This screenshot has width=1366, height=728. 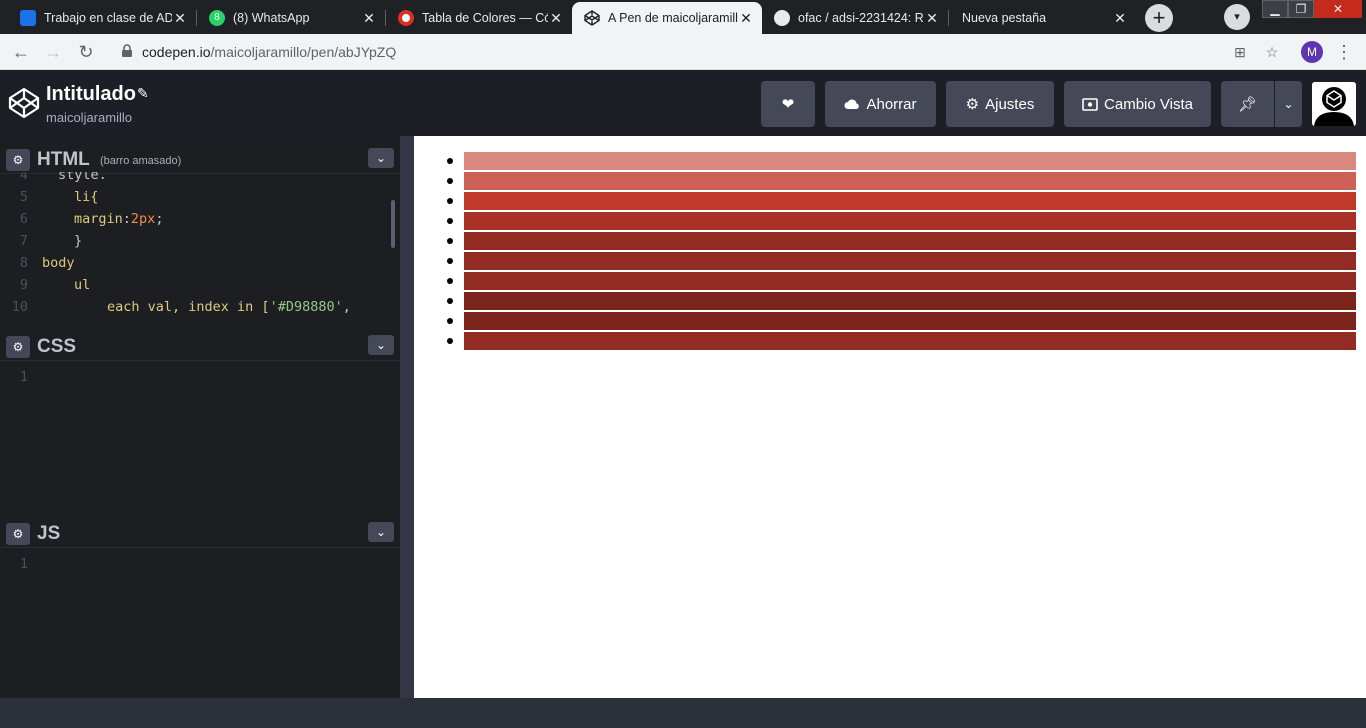 What do you see at coordinates (393, 224) in the screenshot?
I see `html-scrollbar` at bounding box center [393, 224].